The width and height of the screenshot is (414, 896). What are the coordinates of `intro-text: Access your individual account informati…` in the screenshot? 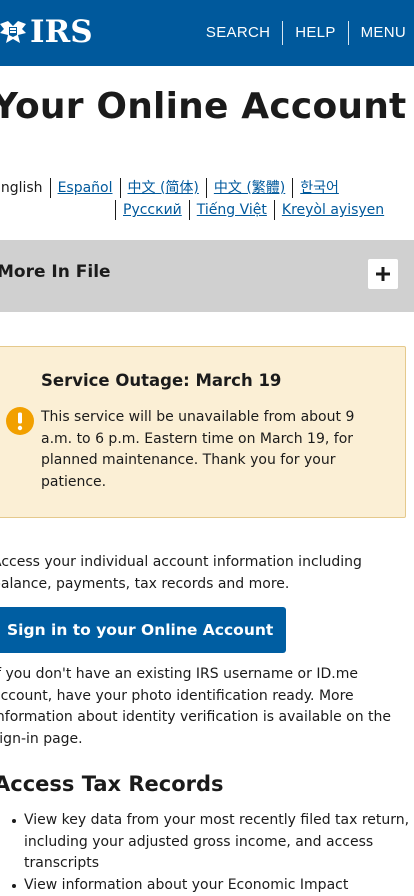 It's located at (181, 573).